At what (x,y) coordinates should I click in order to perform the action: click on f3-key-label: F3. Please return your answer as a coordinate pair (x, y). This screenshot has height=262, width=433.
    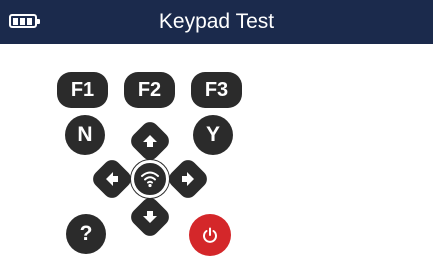
    Looking at the image, I should click on (216, 89).